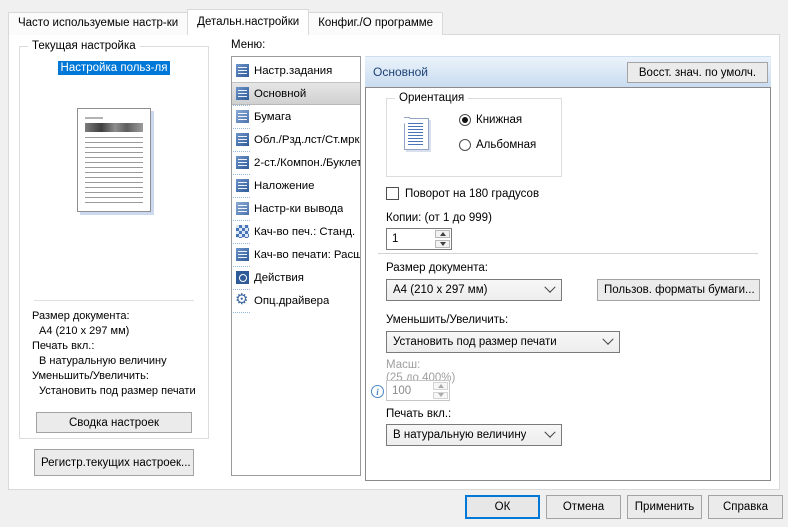 Image resolution: width=788 pixels, height=527 pixels. I want to click on menu-item-driver-options: Опц.драйвера, so click(296, 301).